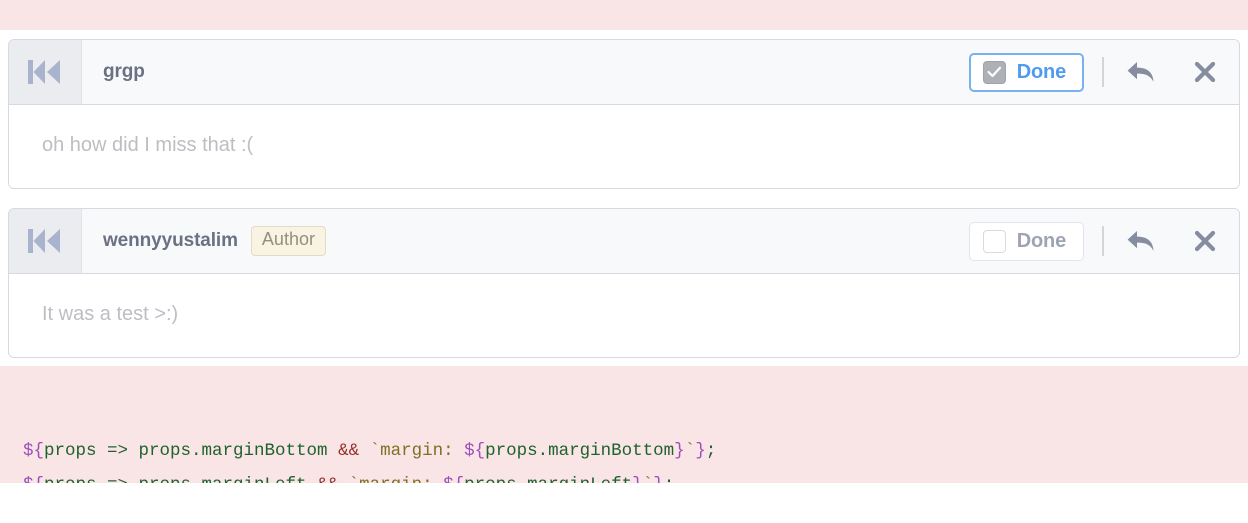 The height and width of the screenshot is (523, 1248). I want to click on code-block-top: ${props => props.marginTop && `margin, so click(624, 15).